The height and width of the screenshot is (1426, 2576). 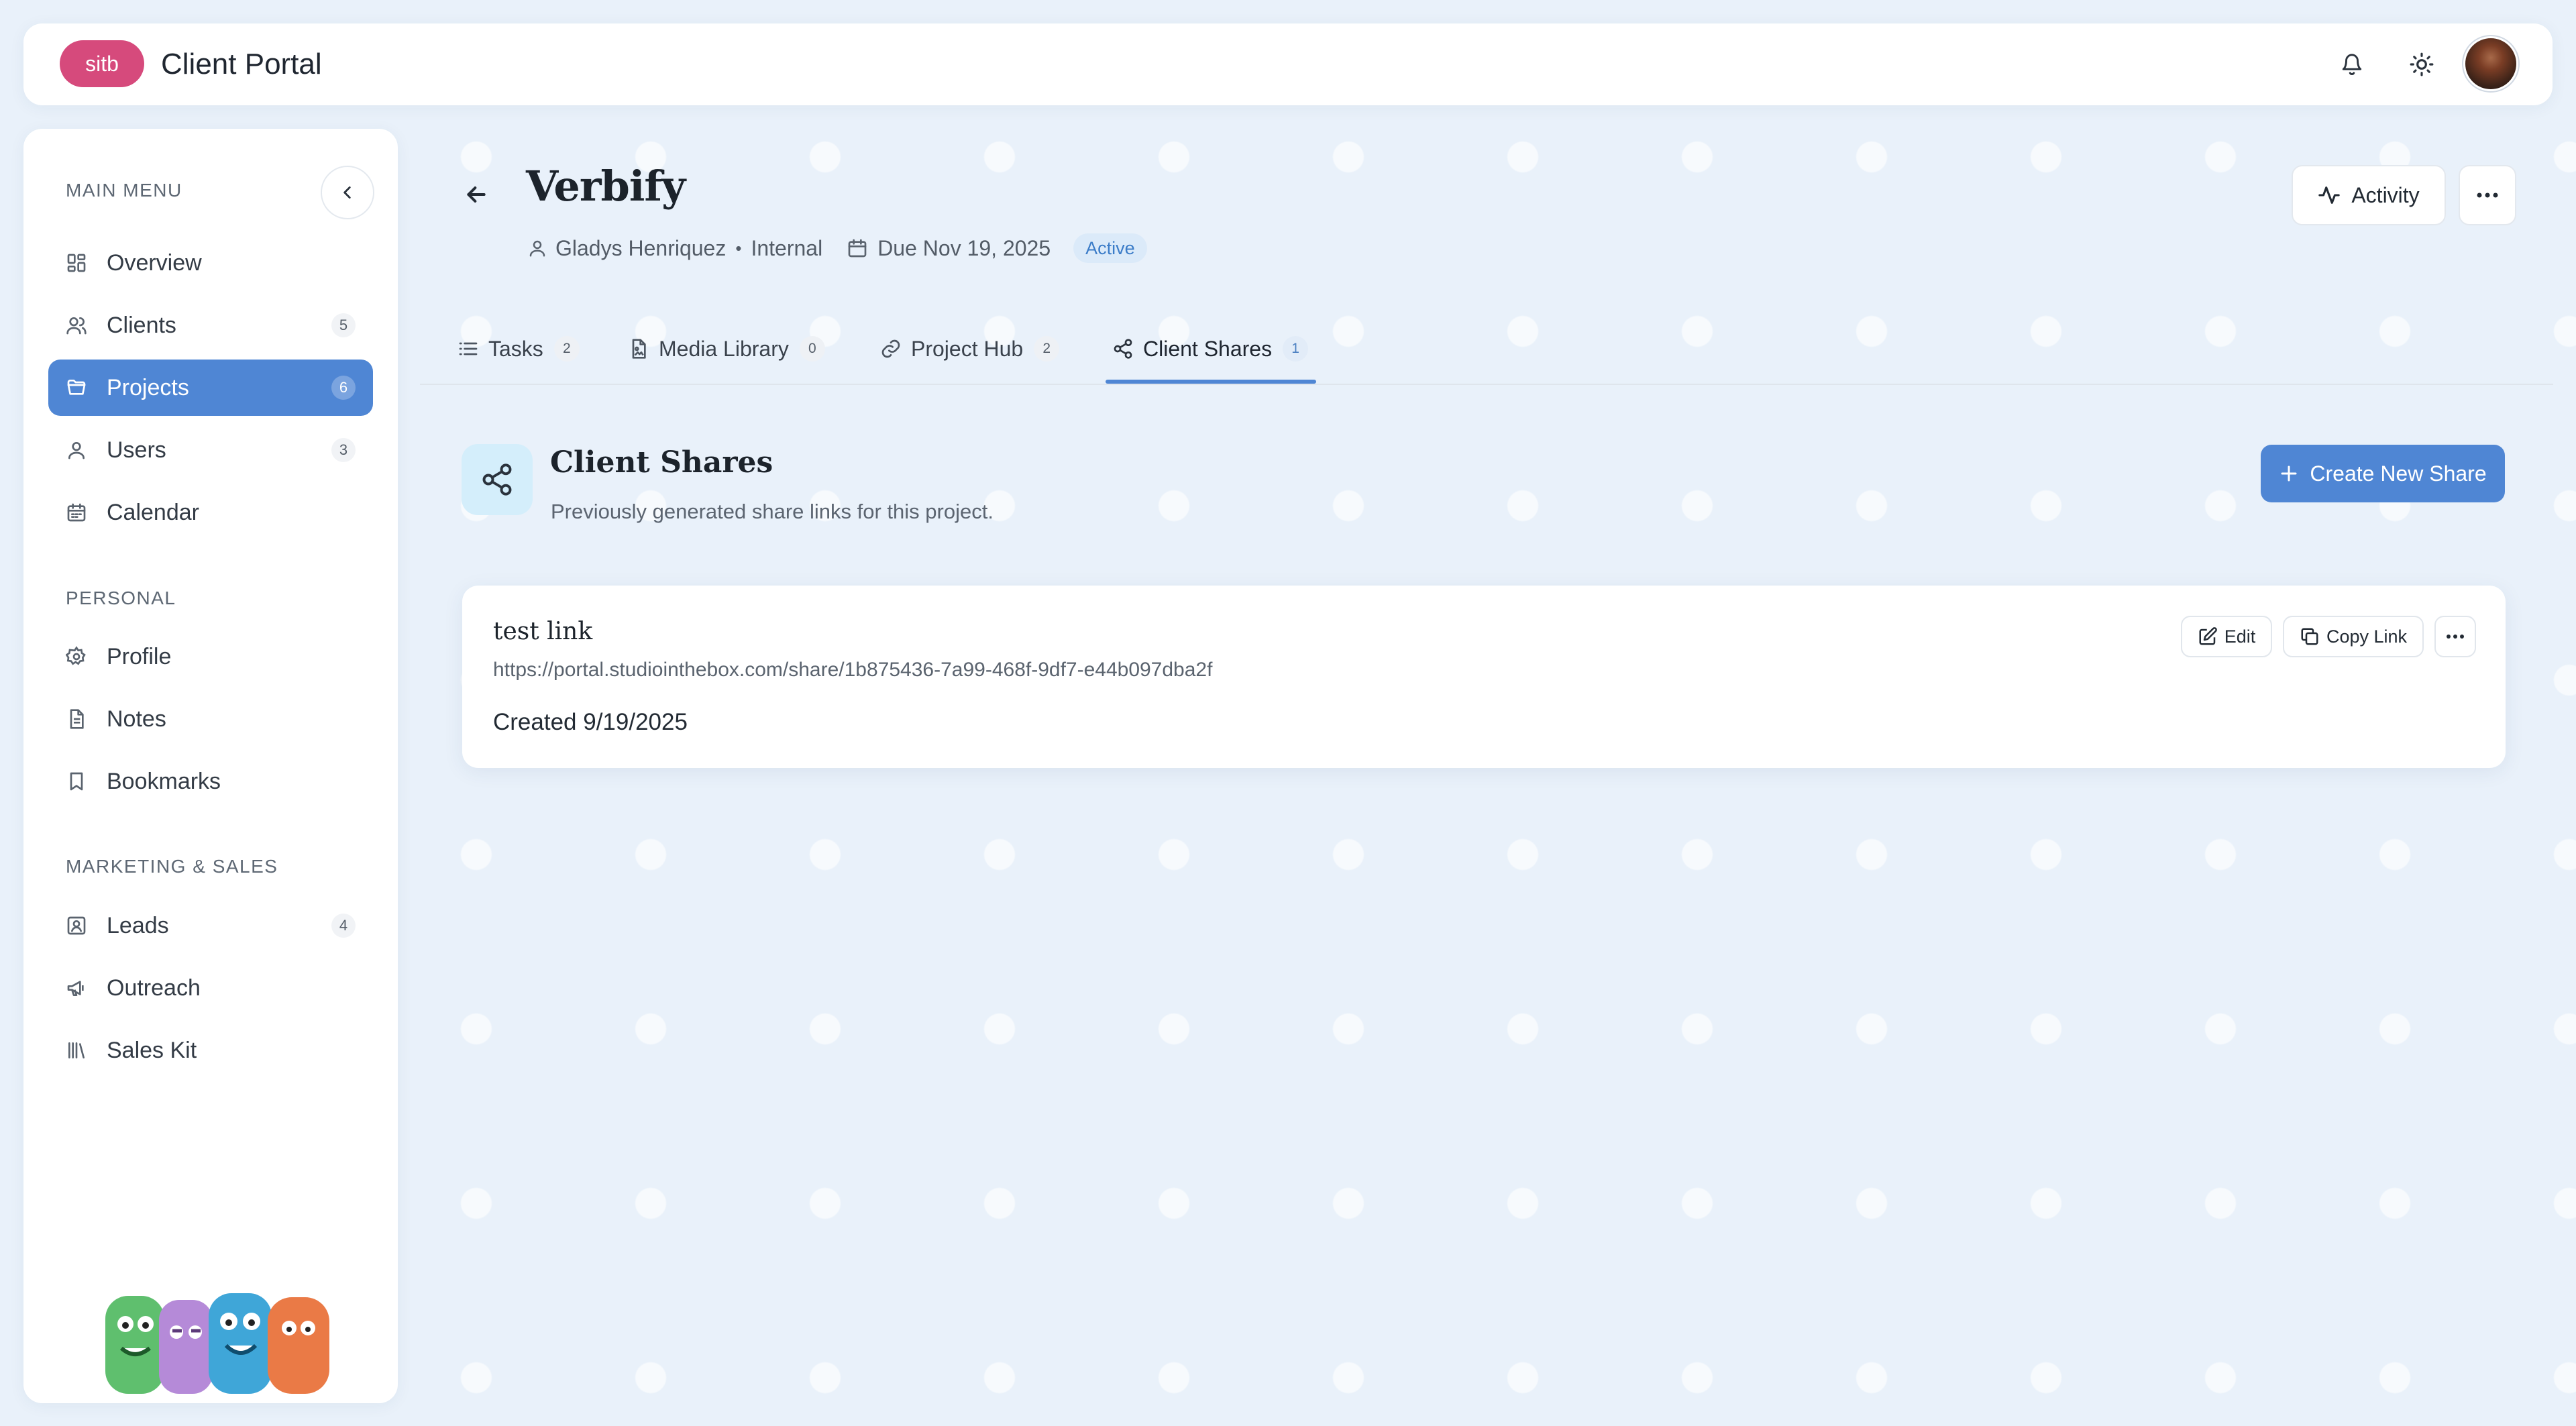 I want to click on section-heading: Client Shares, so click(x=661, y=462).